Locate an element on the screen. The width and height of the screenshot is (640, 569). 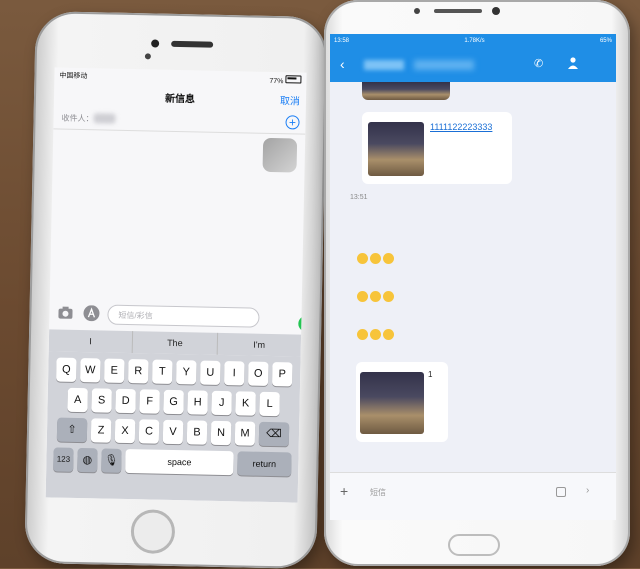
key-i: I is located at coordinates (234, 373).